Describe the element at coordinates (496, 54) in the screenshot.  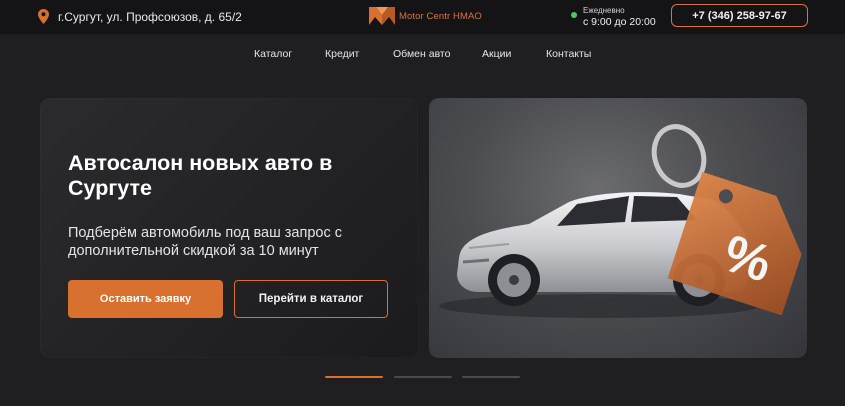
I see `nav-item-promotions: Акции` at that location.